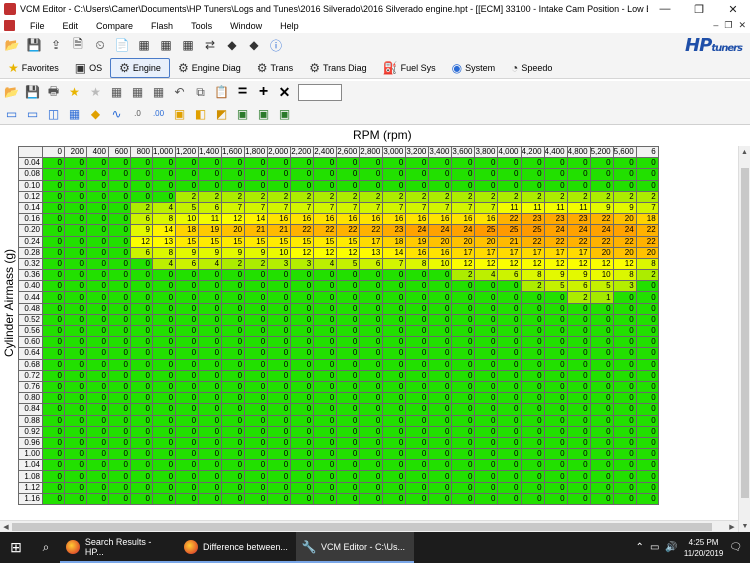 The width and height of the screenshot is (750, 563). Describe the element at coordinates (263, 92) in the screenshot. I see `plus-icon: +` at that location.